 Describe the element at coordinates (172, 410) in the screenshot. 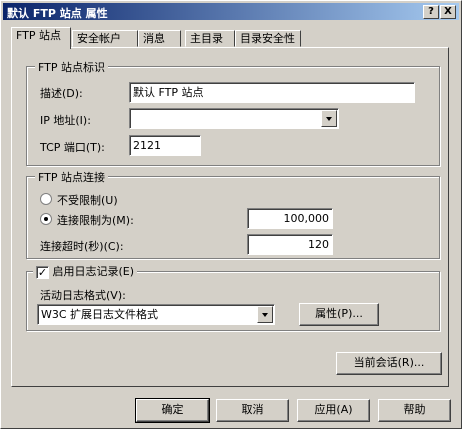

I see `ok-button: 确定` at that location.